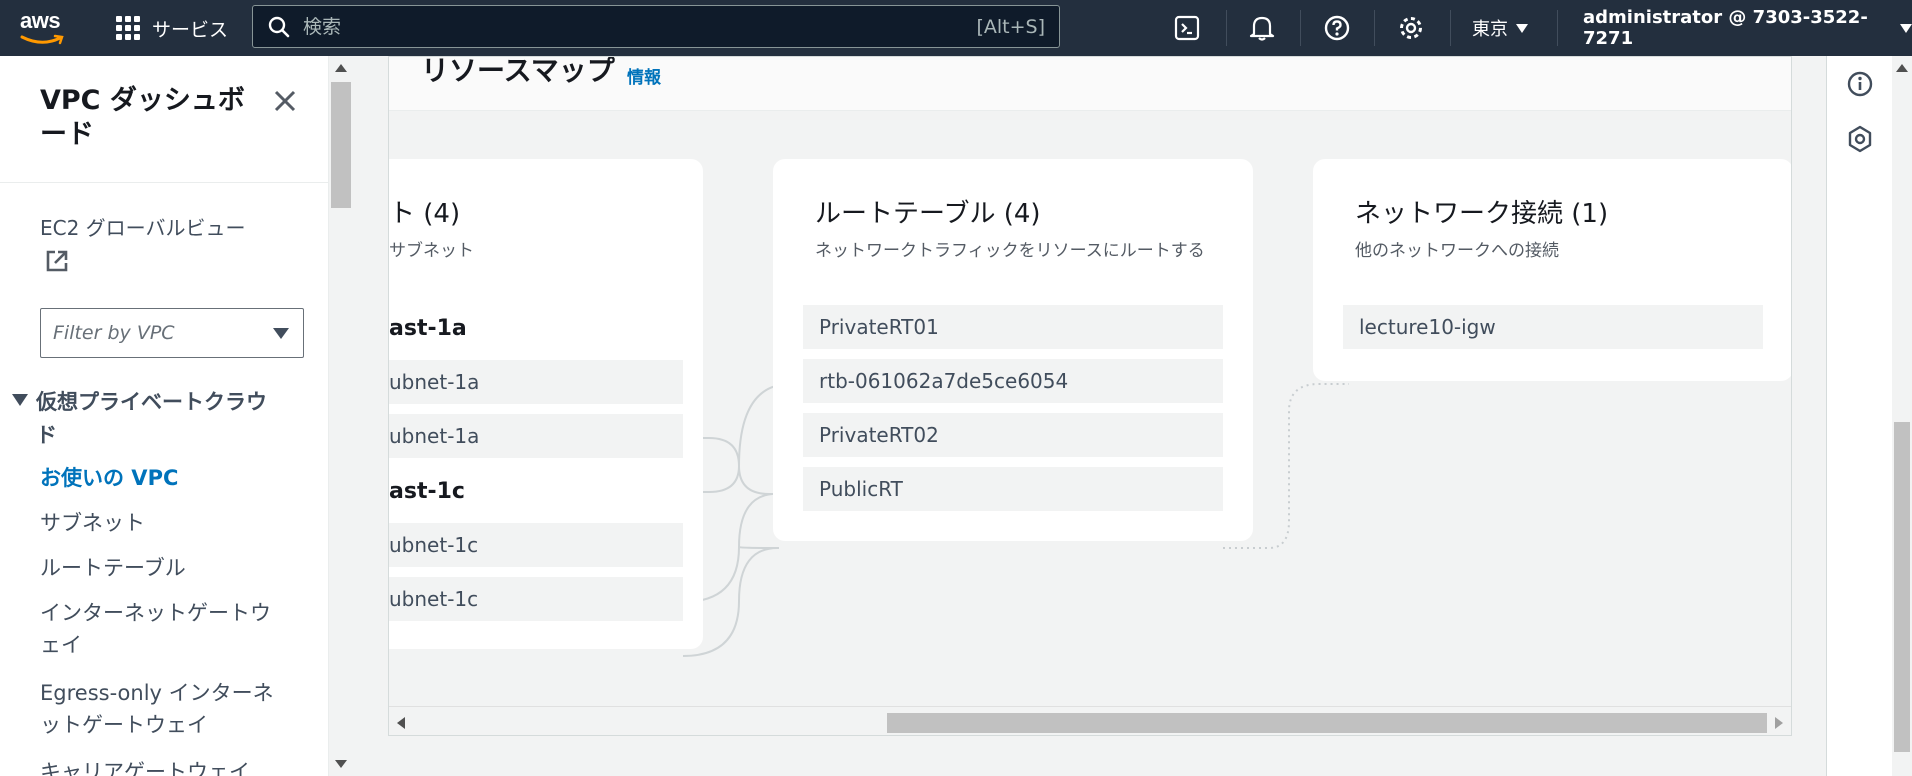  Describe the element at coordinates (1859, 416) in the screenshot. I see `right-rail` at that location.